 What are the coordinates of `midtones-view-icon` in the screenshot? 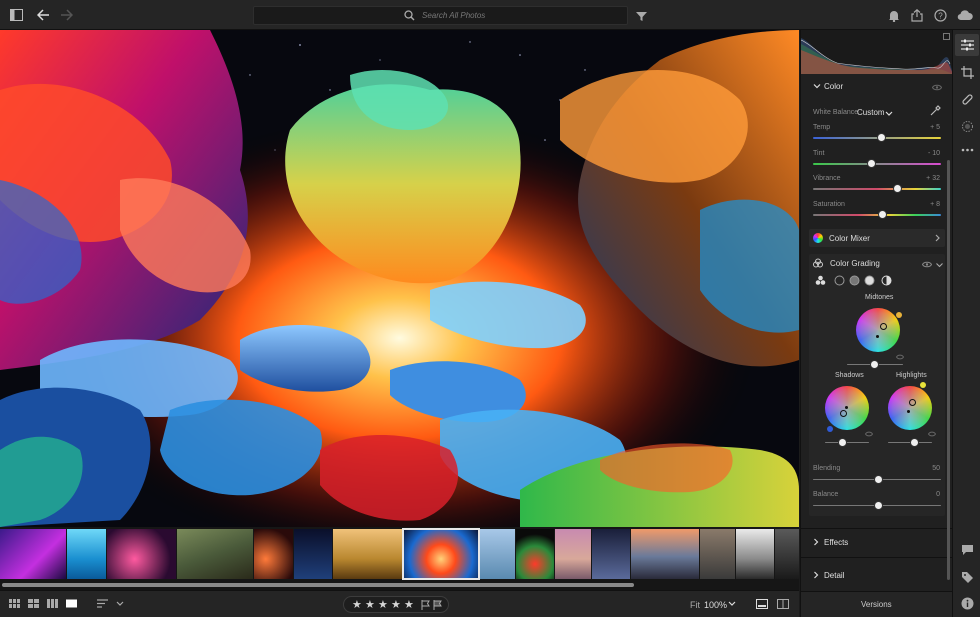 It's located at (854, 282).